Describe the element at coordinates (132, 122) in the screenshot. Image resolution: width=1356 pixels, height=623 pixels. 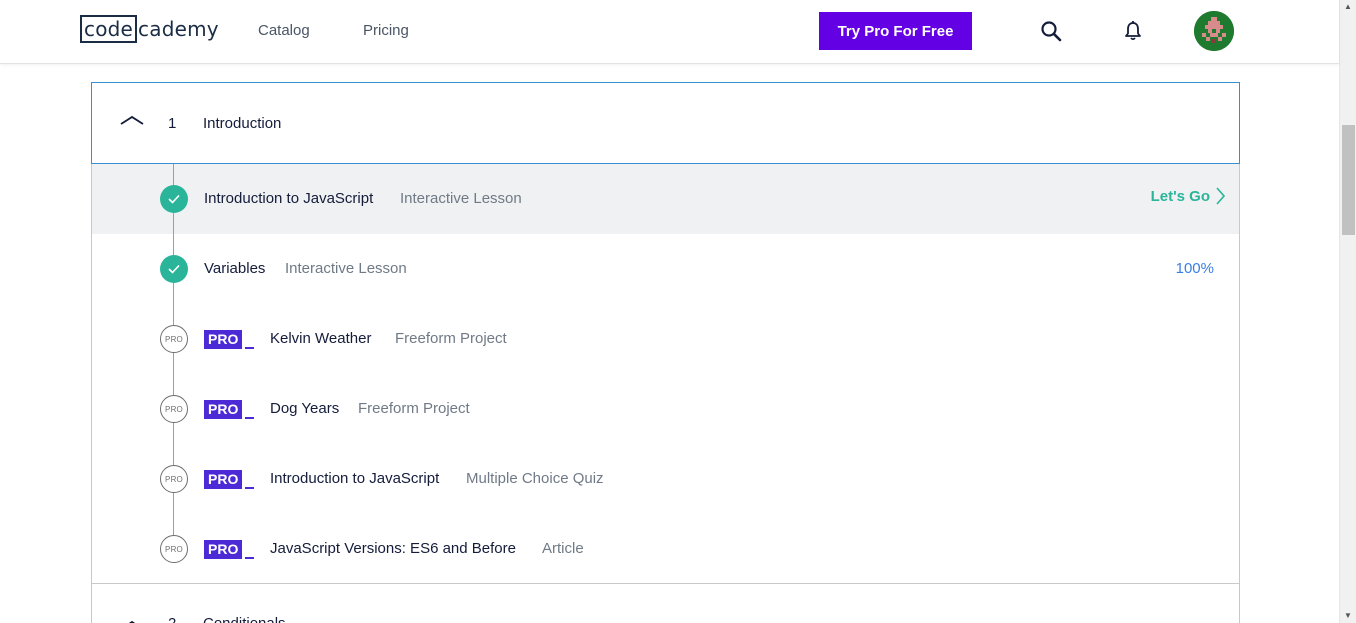
I see `chevron-up-icon` at that location.